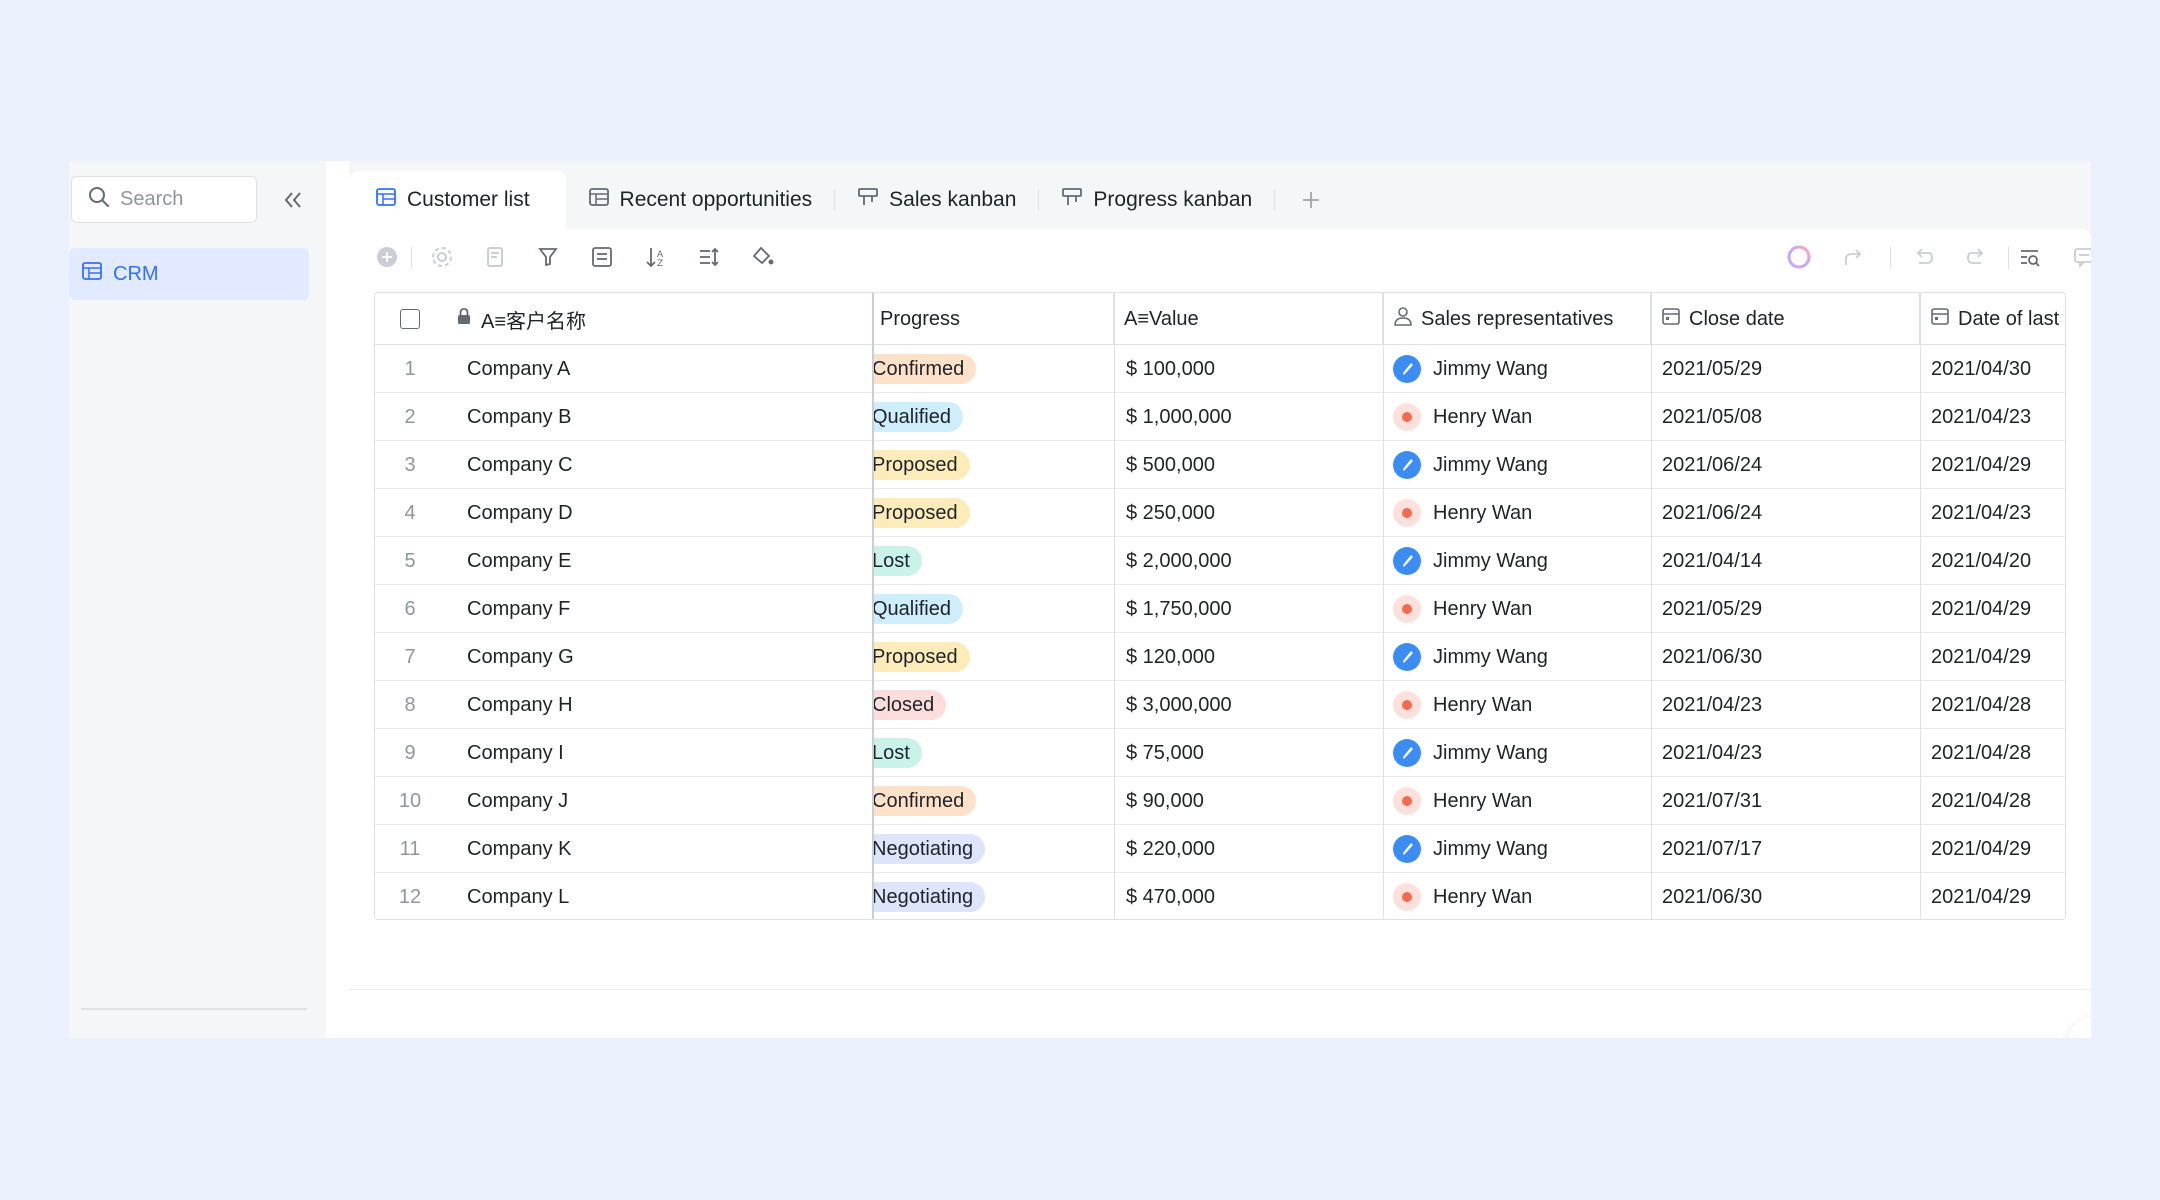 This screenshot has height=1200, width=2160. Describe the element at coordinates (1787, 561) in the screenshot. I see `cell-close-date: 2021/04/14` at that location.